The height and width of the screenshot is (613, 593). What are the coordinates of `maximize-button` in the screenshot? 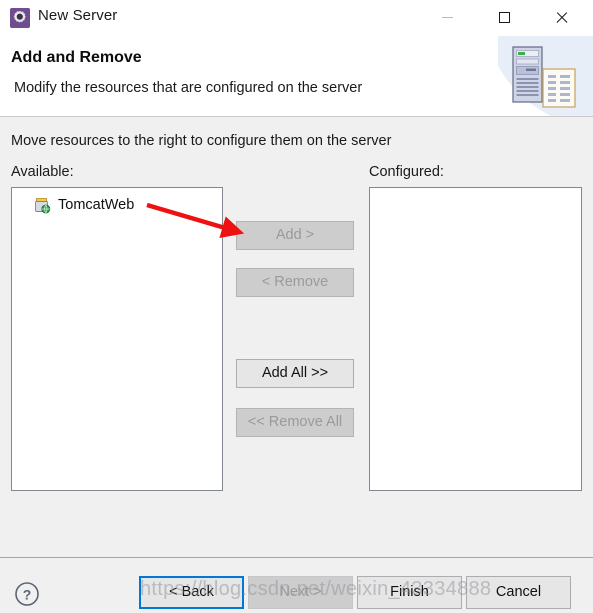 It's located at (504, 17).